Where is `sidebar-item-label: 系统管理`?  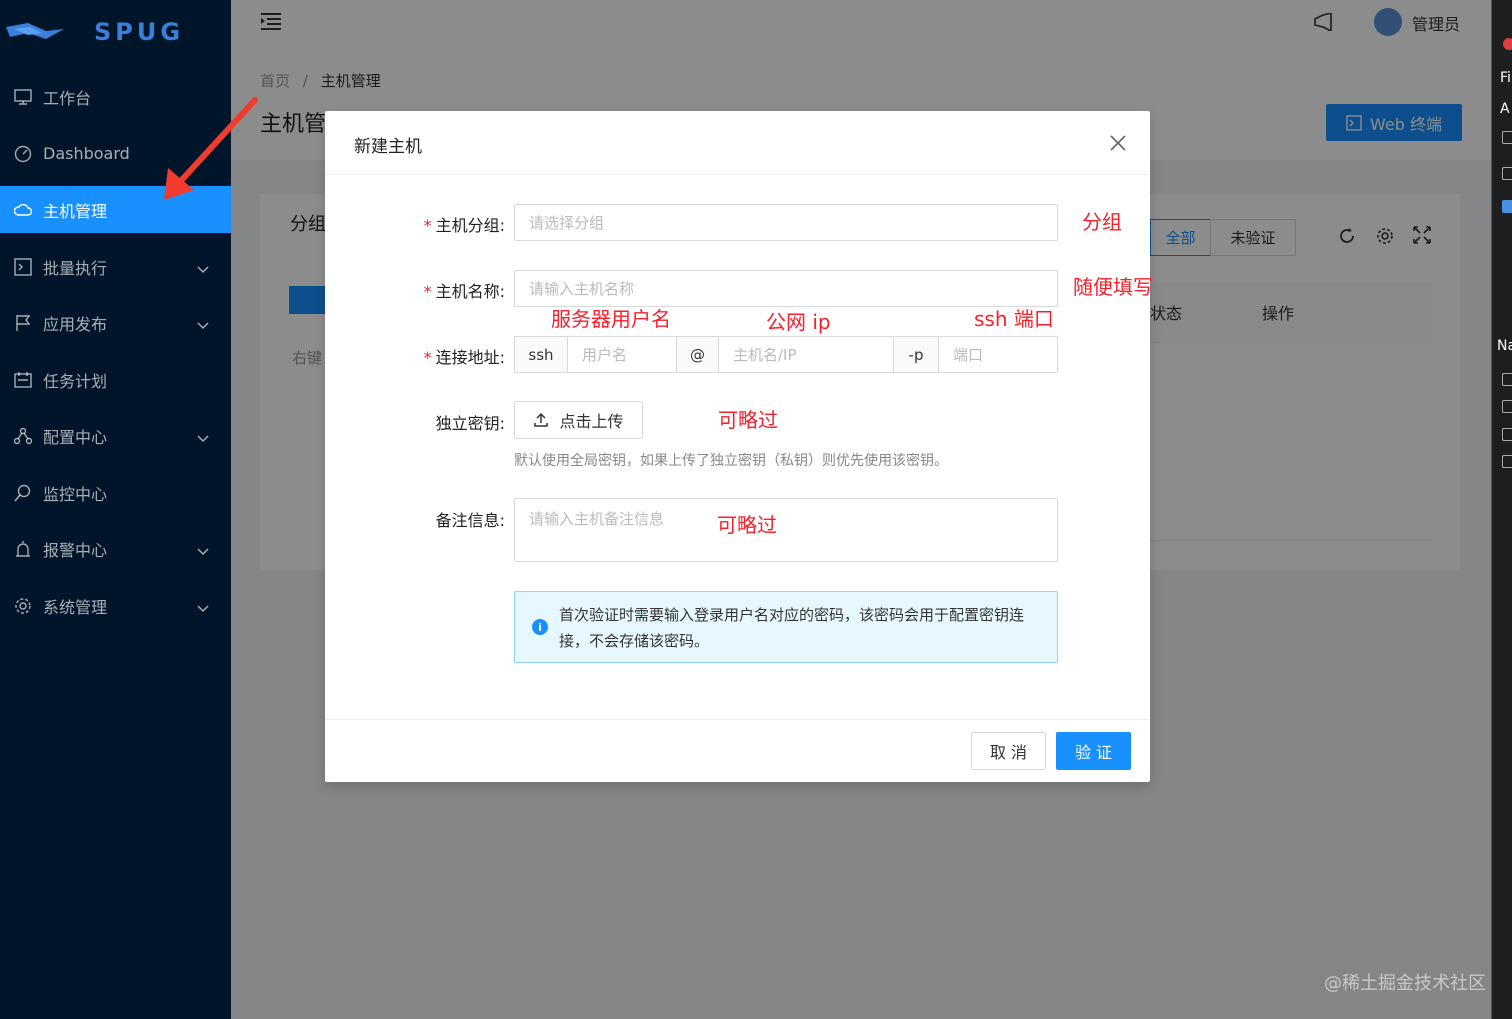 sidebar-item-label: 系统管理 is located at coordinates (75, 607).